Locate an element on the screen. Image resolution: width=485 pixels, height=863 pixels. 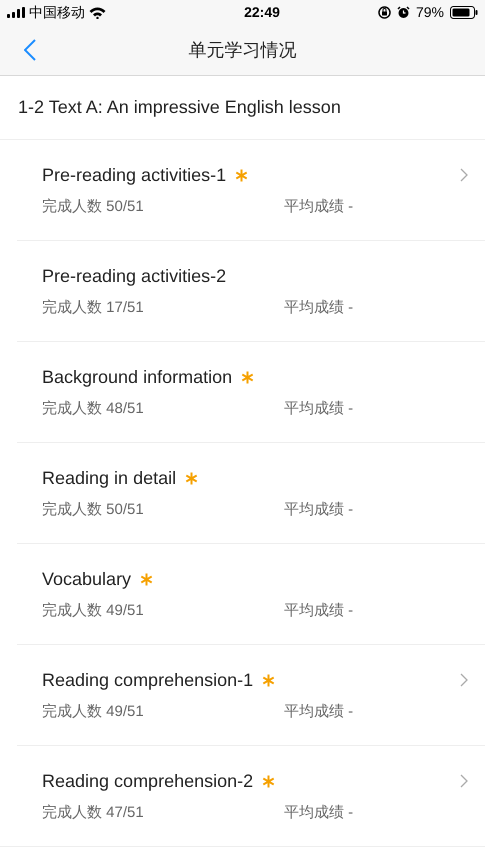
battery-icon is located at coordinates (464, 12).